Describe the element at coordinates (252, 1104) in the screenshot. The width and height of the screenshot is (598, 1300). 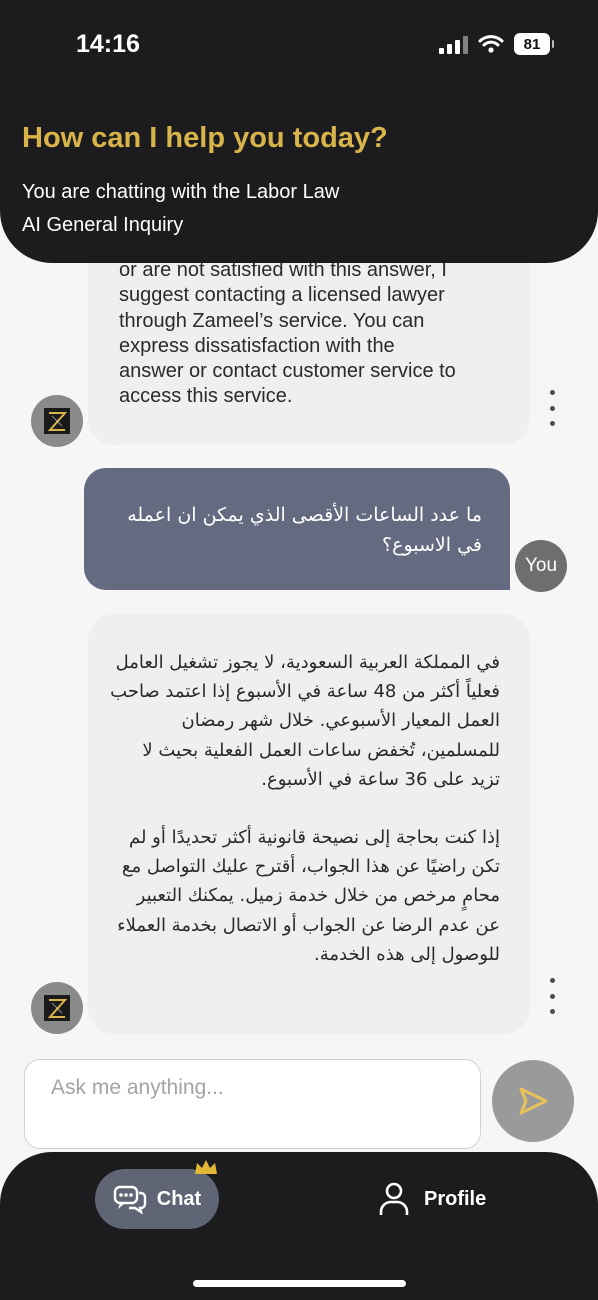
I see `message-input` at that location.